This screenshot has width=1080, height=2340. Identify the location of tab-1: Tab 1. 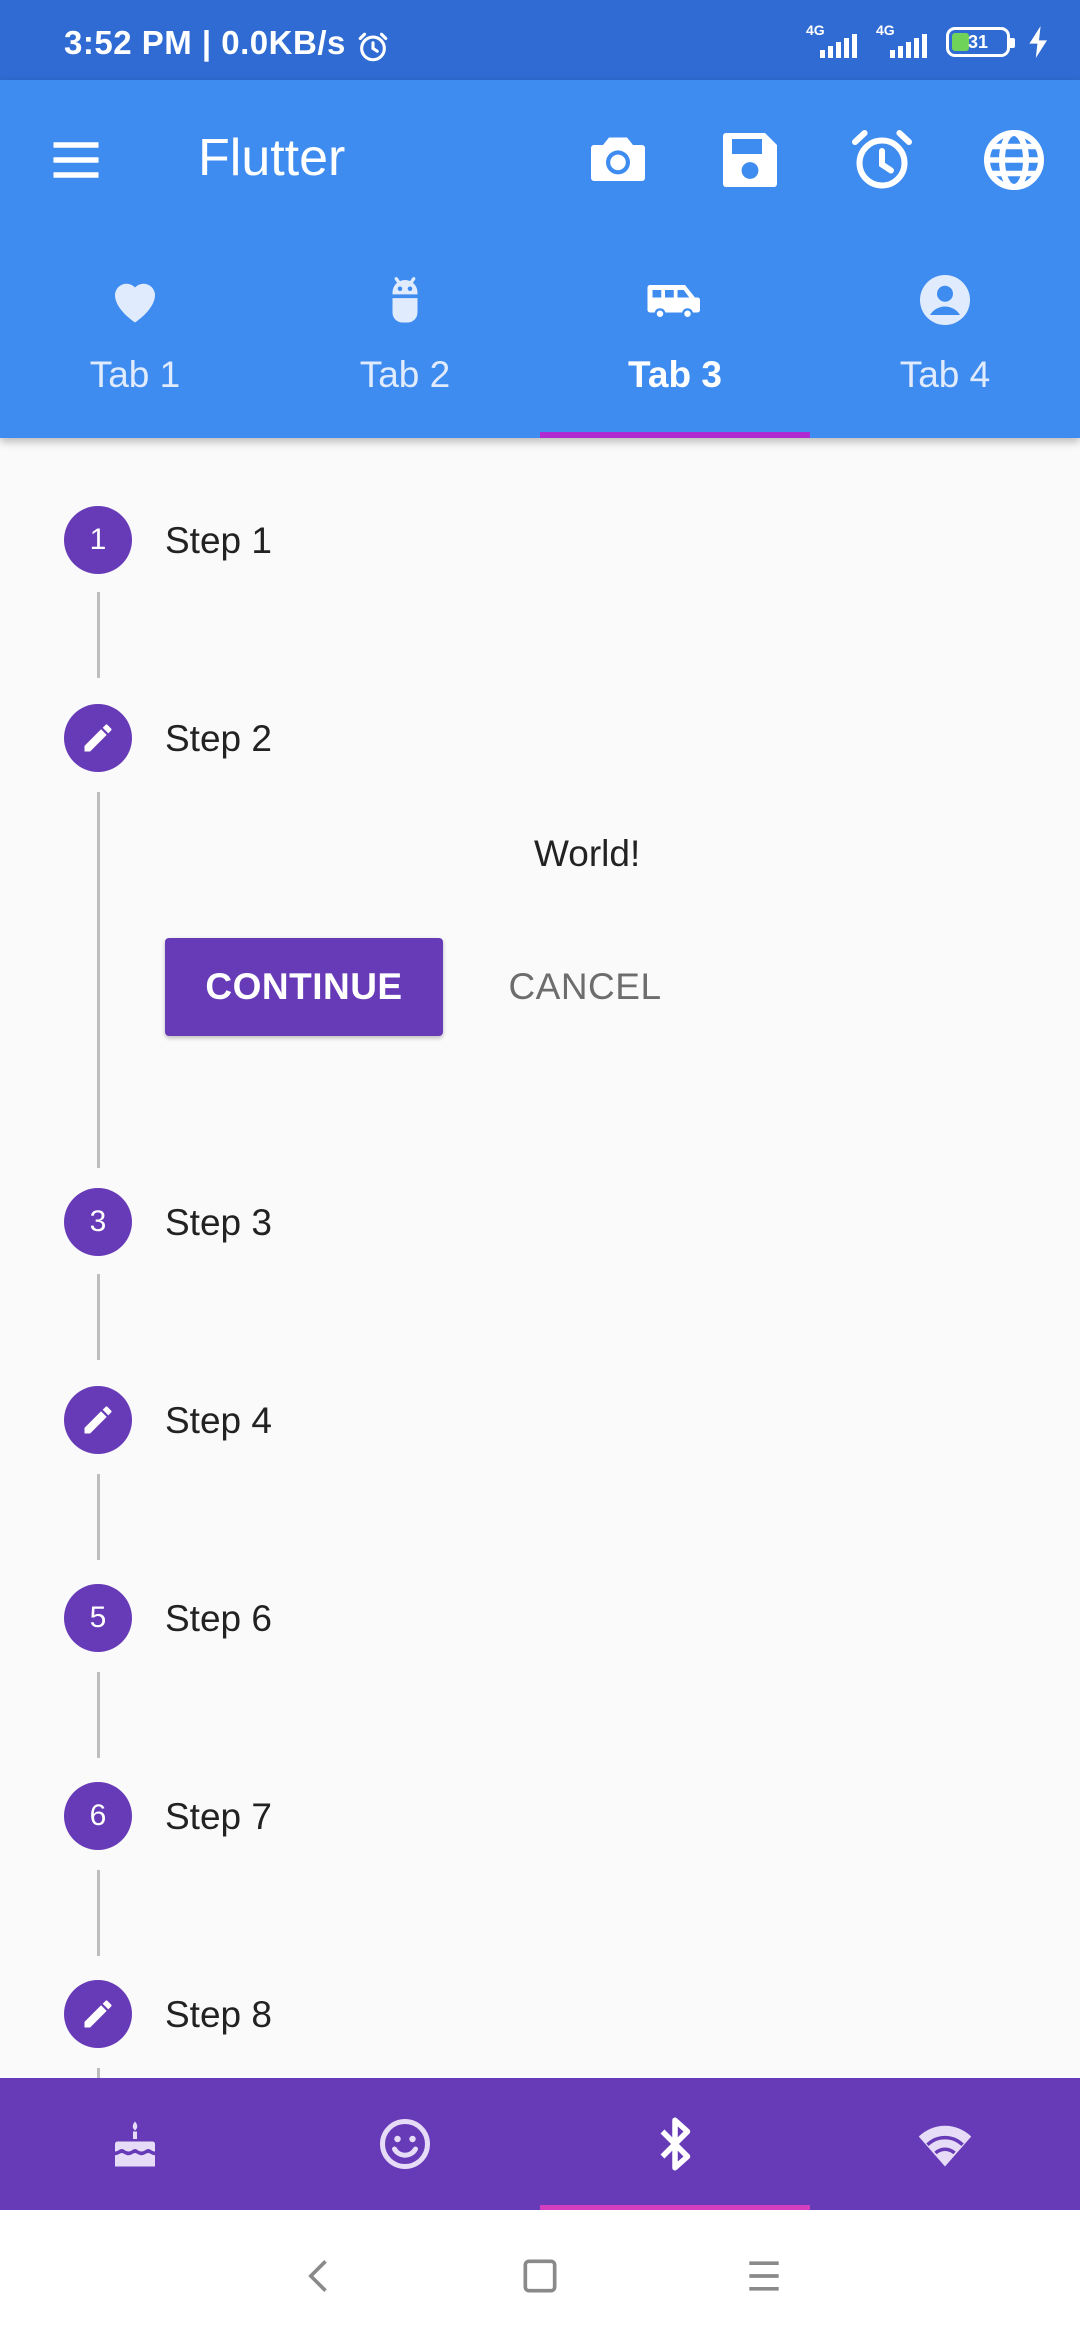
(135, 339).